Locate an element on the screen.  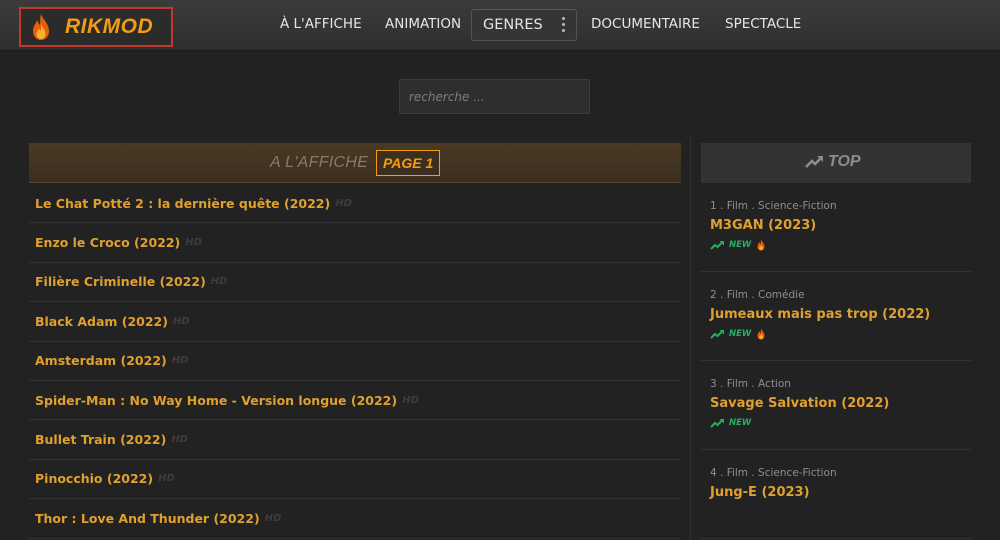
movie-title: Filière Criminelle (2022) is located at coordinates (120, 282).